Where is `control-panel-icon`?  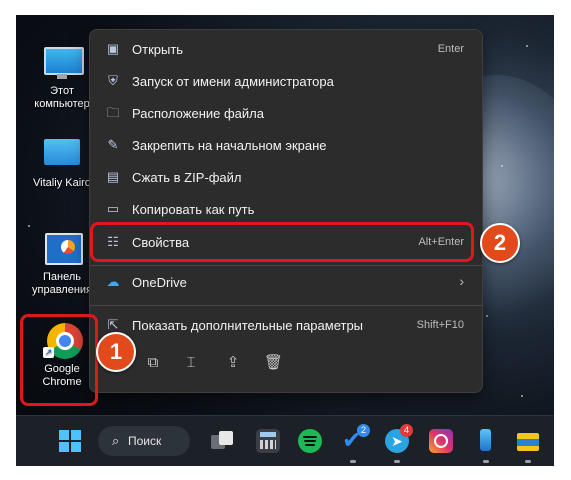 control-panel-icon is located at coordinates (62, 249).